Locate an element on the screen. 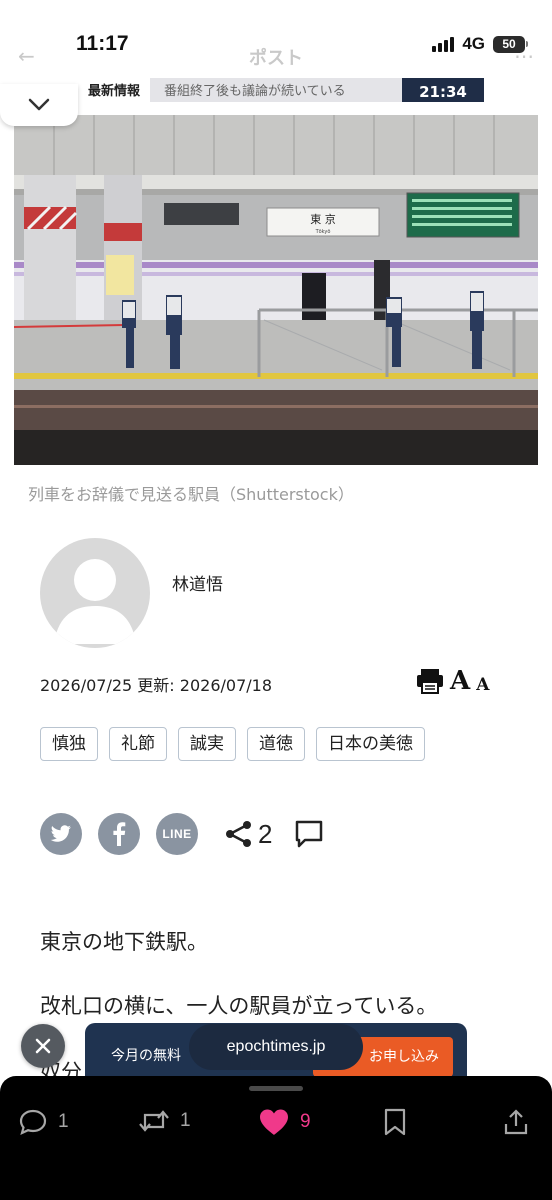 This screenshot has width=552, height=1200. article-tools: A A is located at coordinates (452, 681).